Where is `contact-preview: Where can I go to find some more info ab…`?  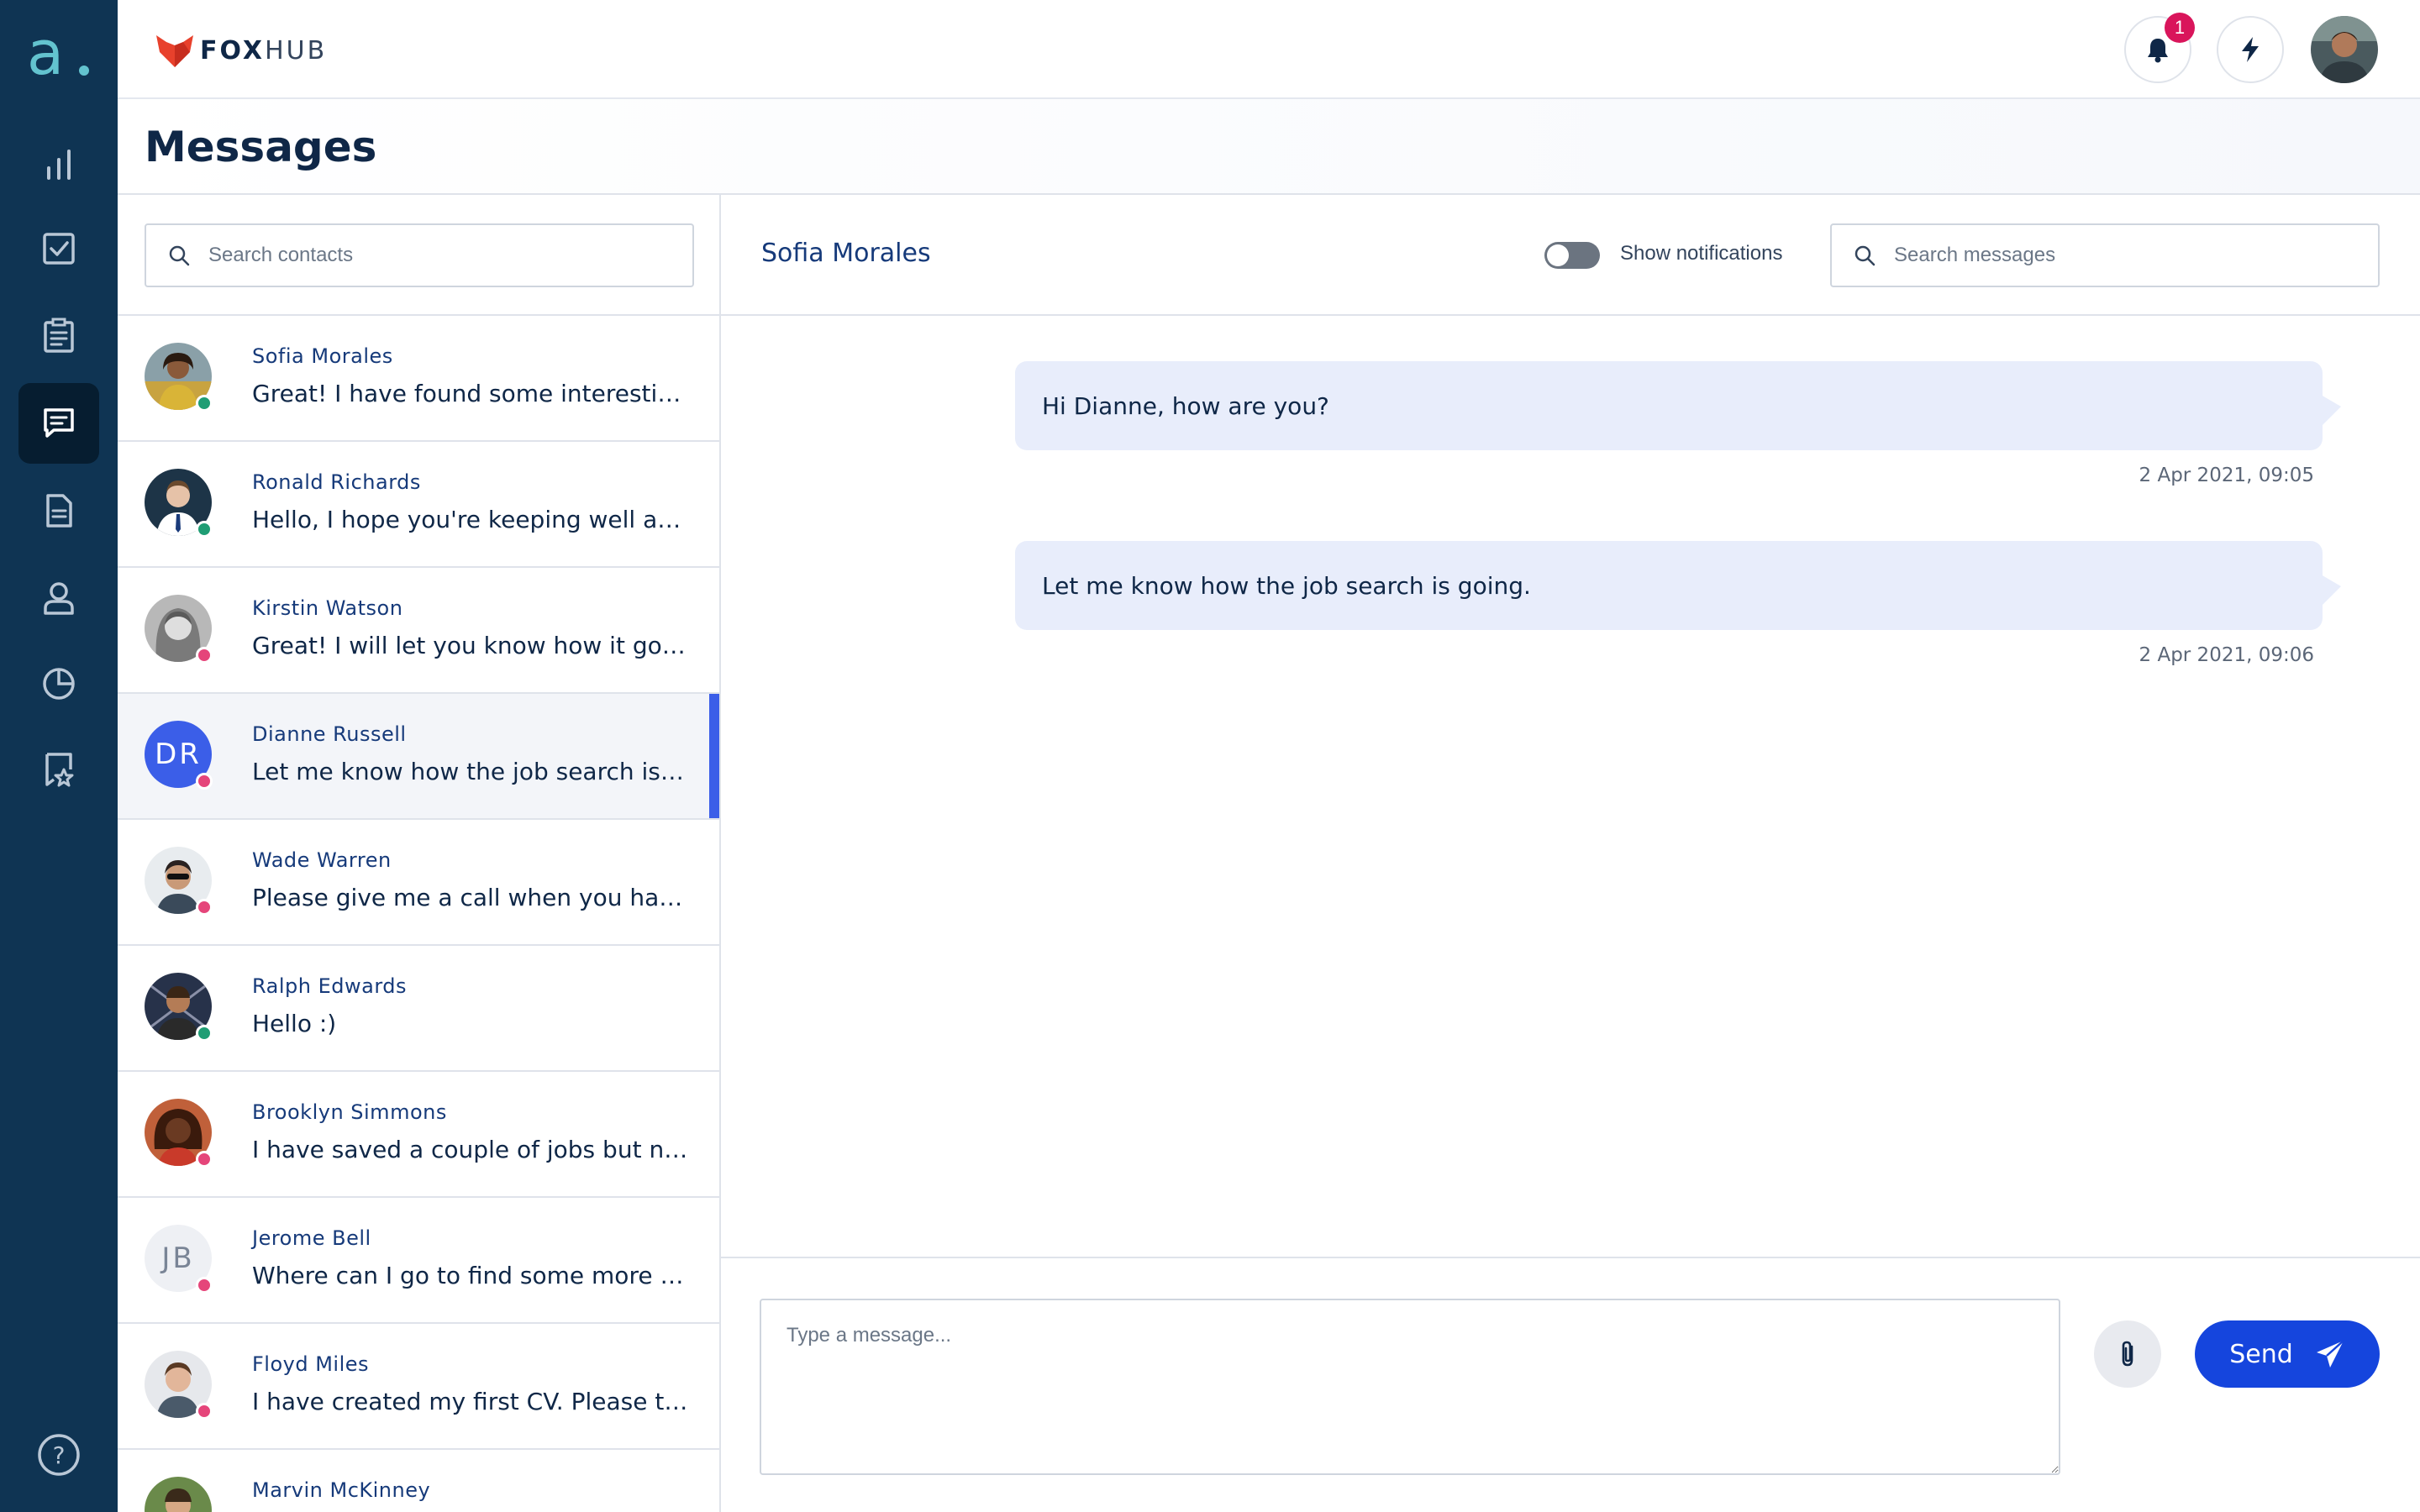 contact-preview: Where can I go to find some more info ab… is located at coordinates (470, 1275).